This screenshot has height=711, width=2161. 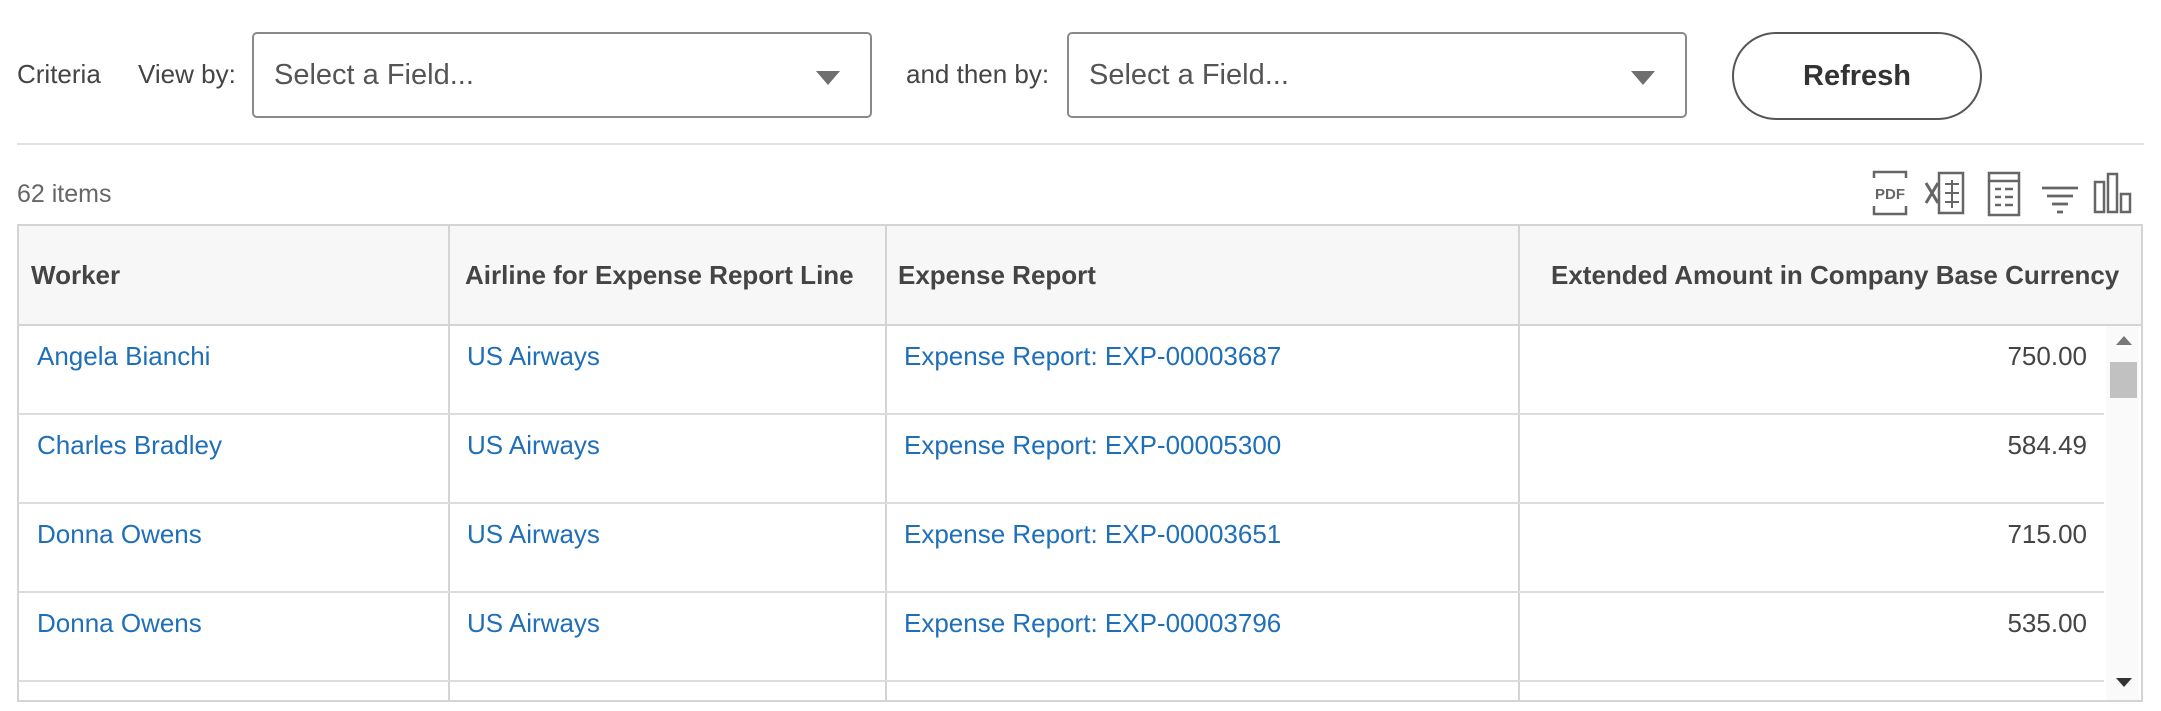 What do you see at coordinates (2114, 193) in the screenshot?
I see `chart-view-icon` at bounding box center [2114, 193].